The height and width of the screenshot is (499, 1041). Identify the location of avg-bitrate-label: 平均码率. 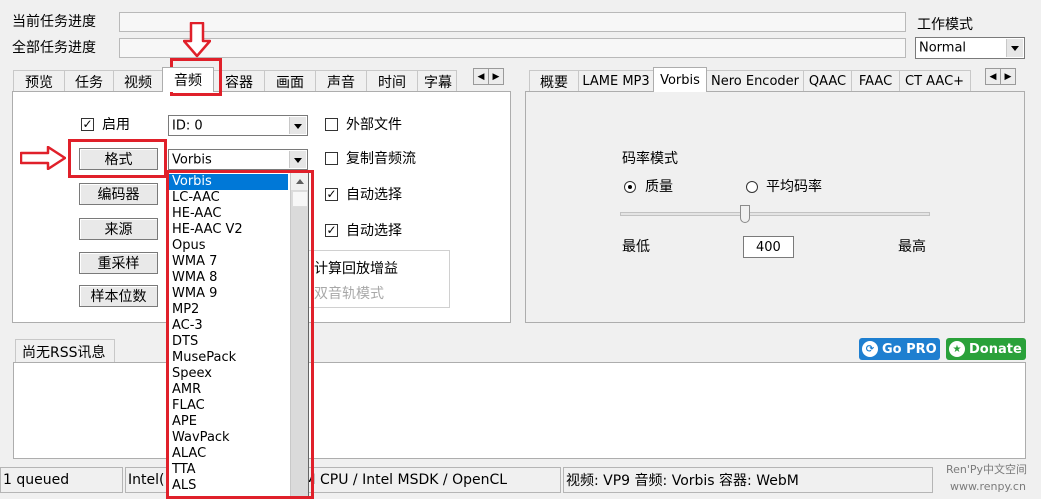
(794, 187).